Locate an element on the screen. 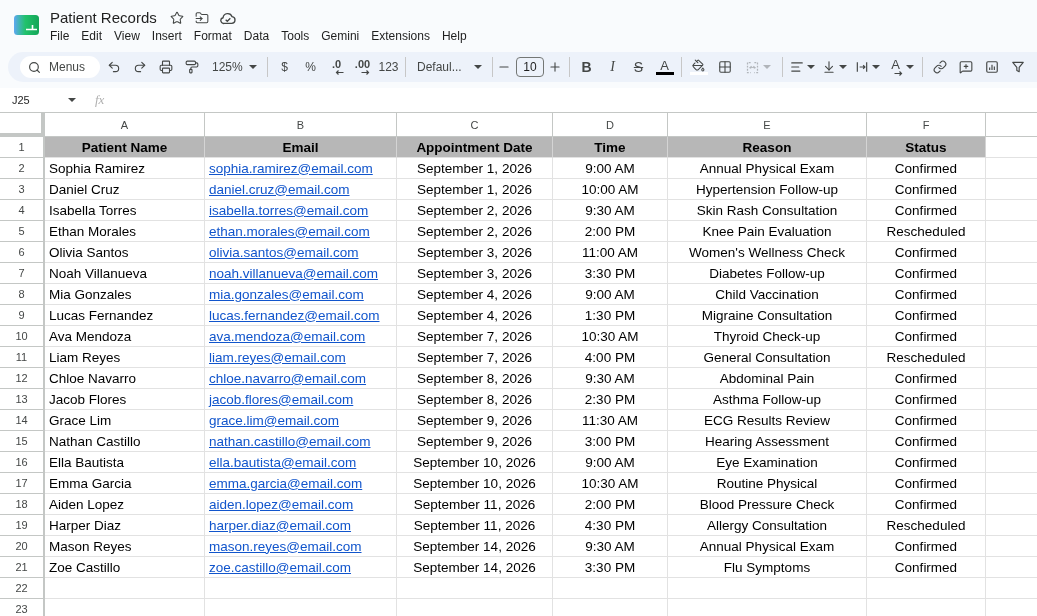 The image size is (1037, 616). menu-item: File is located at coordinates (60, 36).